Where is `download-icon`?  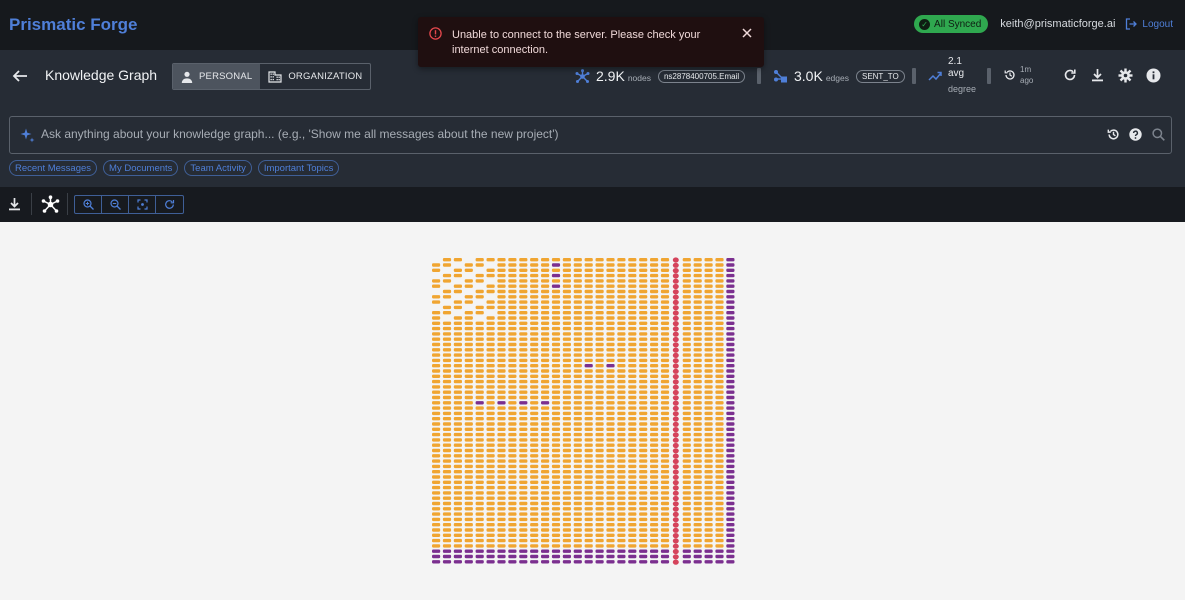
download-icon is located at coordinates (14, 204).